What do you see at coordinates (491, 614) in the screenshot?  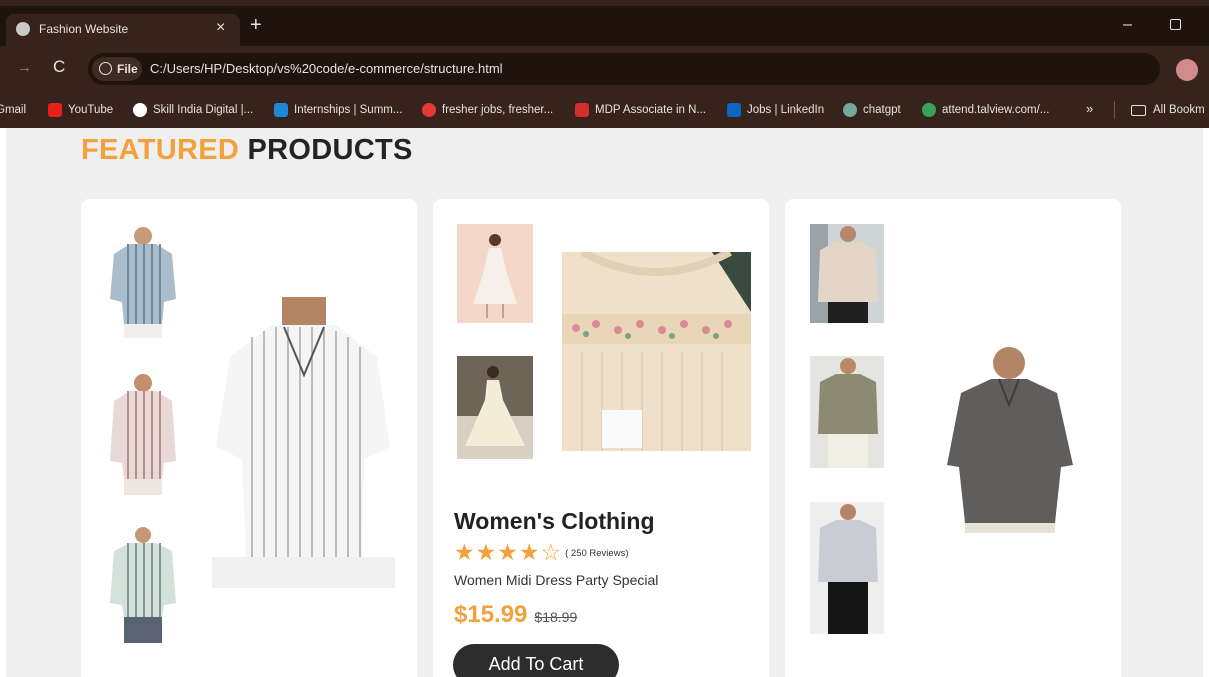 I see `current-price: $15.99` at bounding box center [491, 614].